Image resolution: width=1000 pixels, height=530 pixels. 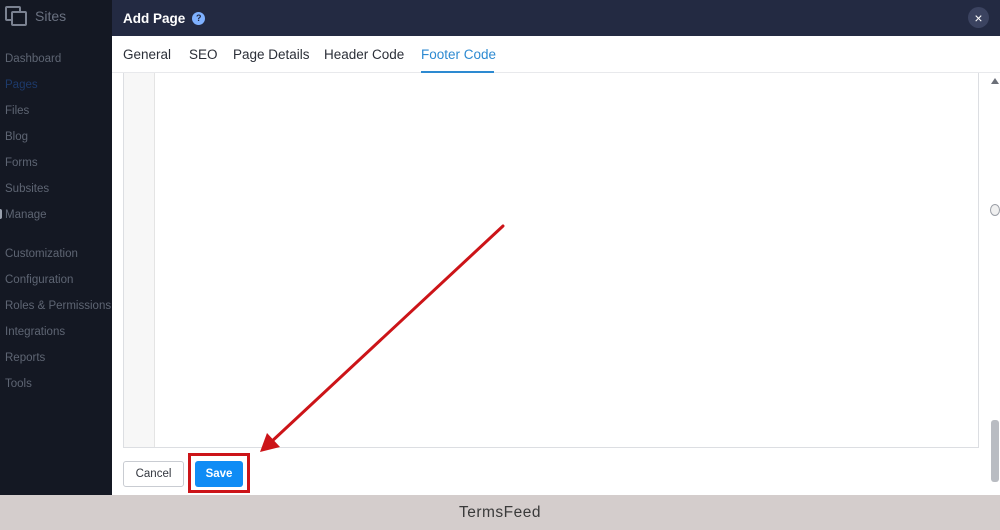 I want to click on sidebar-item-customization: Customization, so click(x=41, y=254).